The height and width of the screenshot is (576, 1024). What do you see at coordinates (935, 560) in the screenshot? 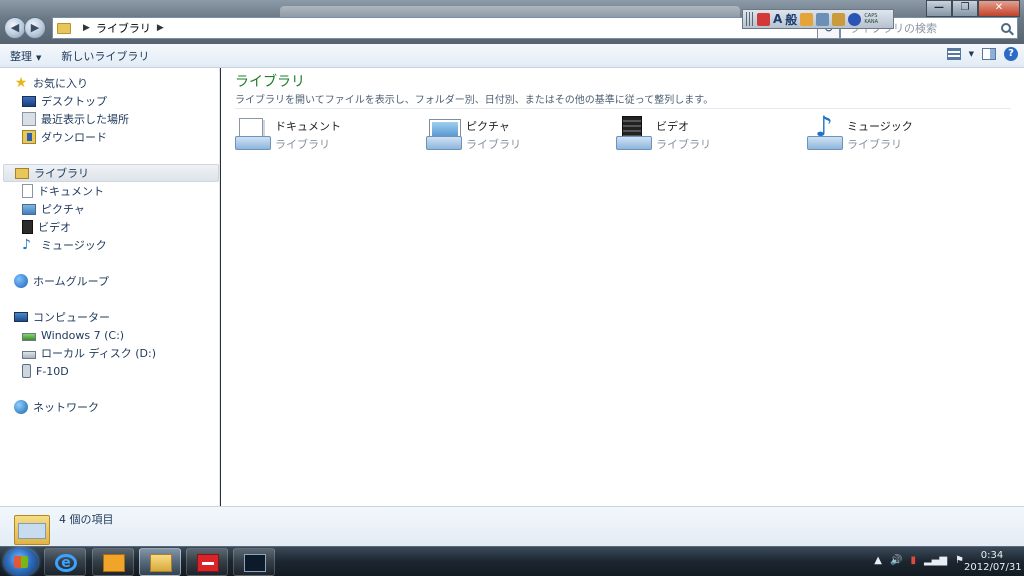
I see `signal-icon: ▂▄▆` at bounding box center [935, 560].